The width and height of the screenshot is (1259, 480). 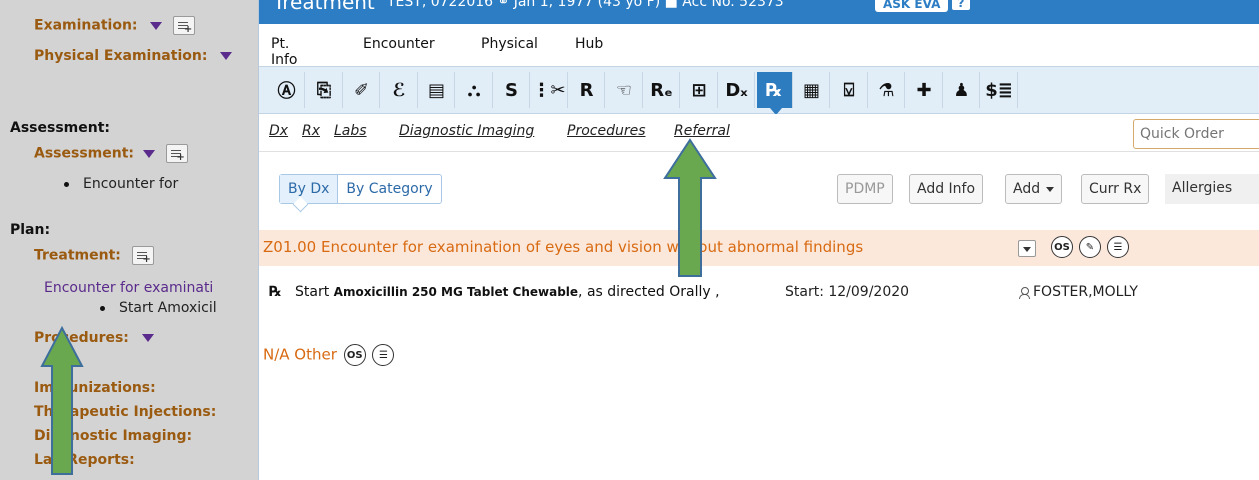 What do you see at coordinates (587, 90) in the screenshot?
I see `review-r-icon: R` at bounding box center [587, 90].